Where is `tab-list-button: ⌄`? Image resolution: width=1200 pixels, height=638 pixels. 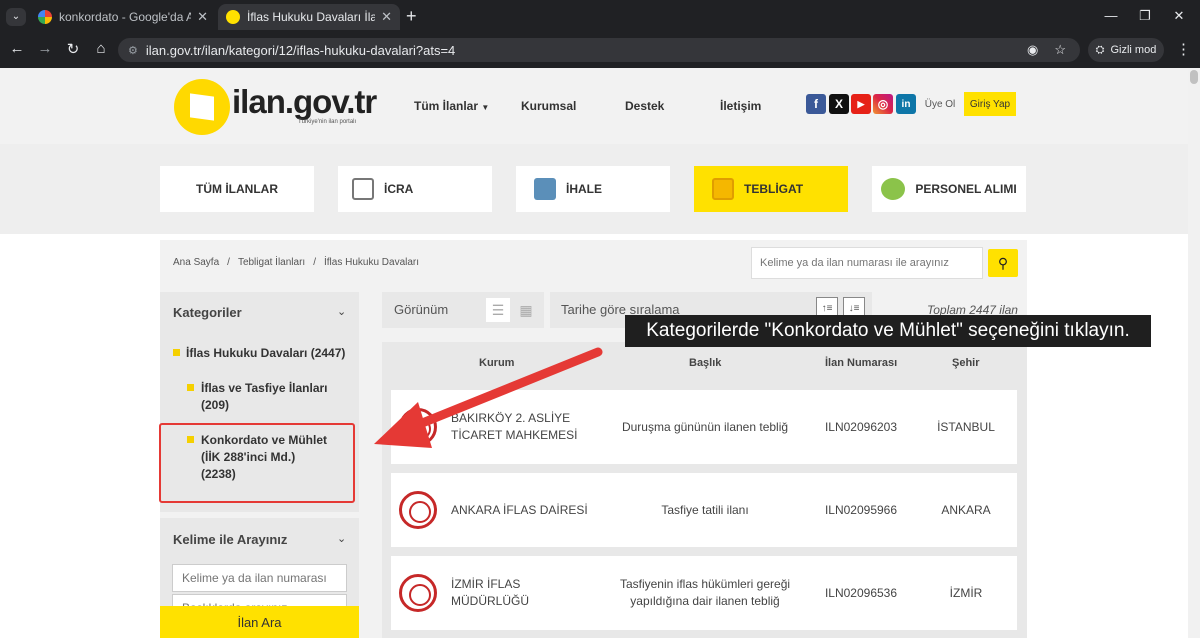 tab-list-button: ⌄ is located at coordinates (16, 17).